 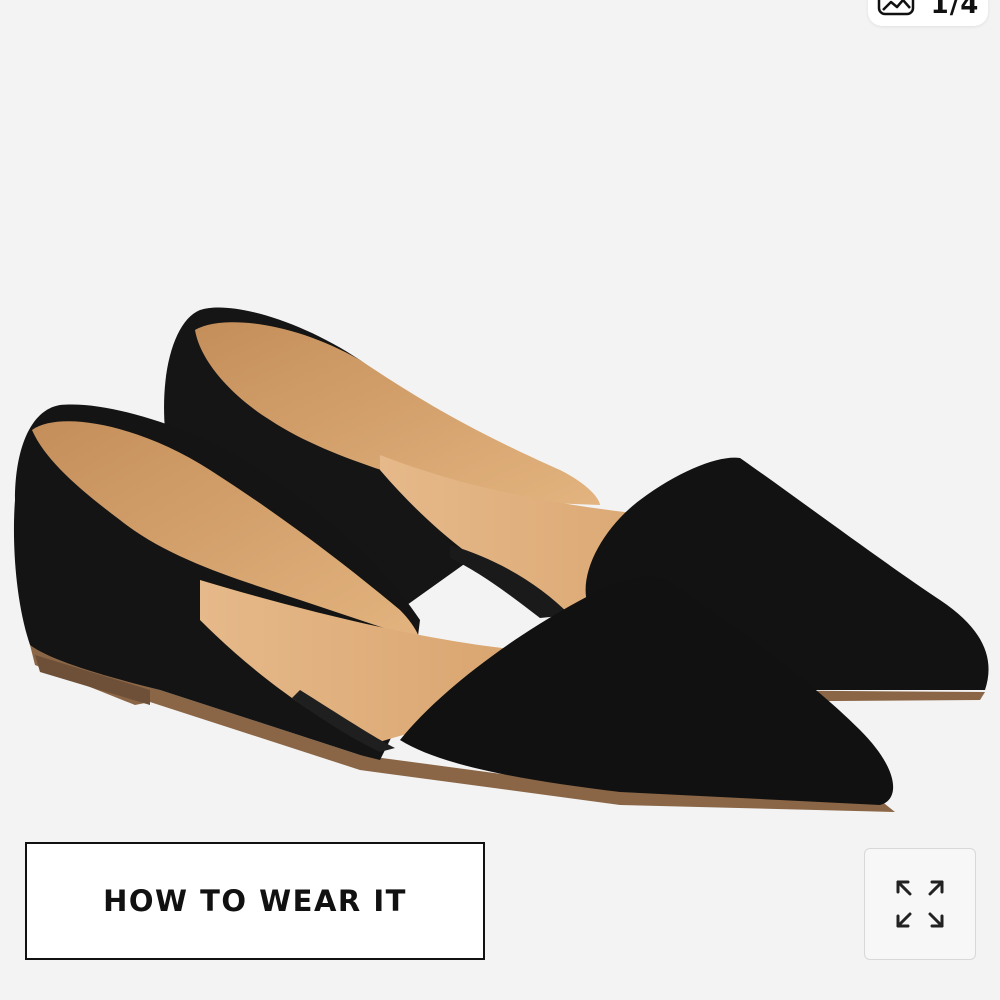 What do you see at coordinates (955, 10) in the screenshot?
I see `image-counter-text: 1/4` at bounding box center [955, 10].